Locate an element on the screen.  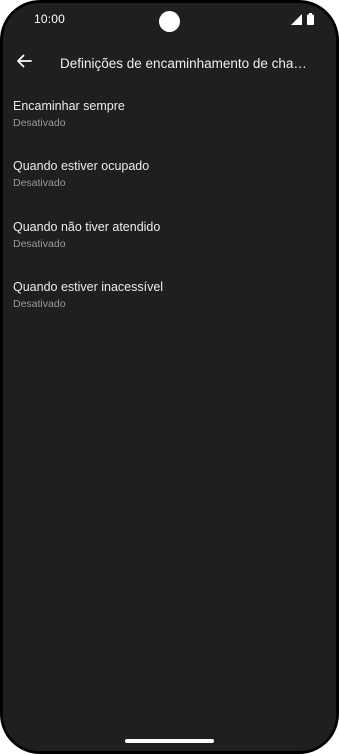
battery-icon is located at coordinates (310, 19).